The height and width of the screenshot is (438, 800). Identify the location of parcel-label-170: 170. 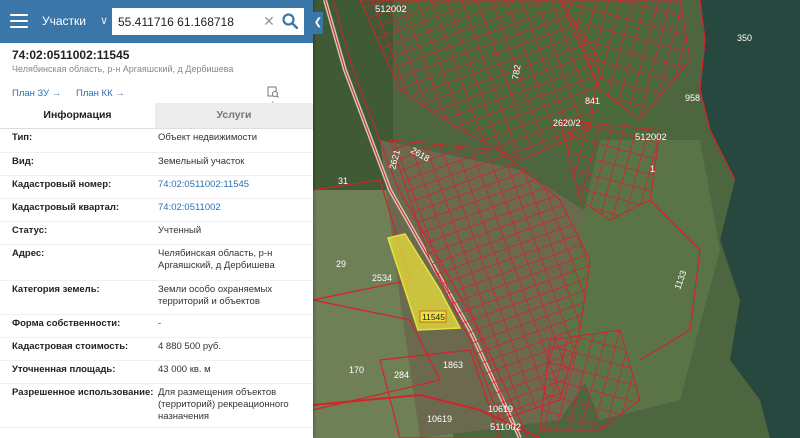
(356, 370).